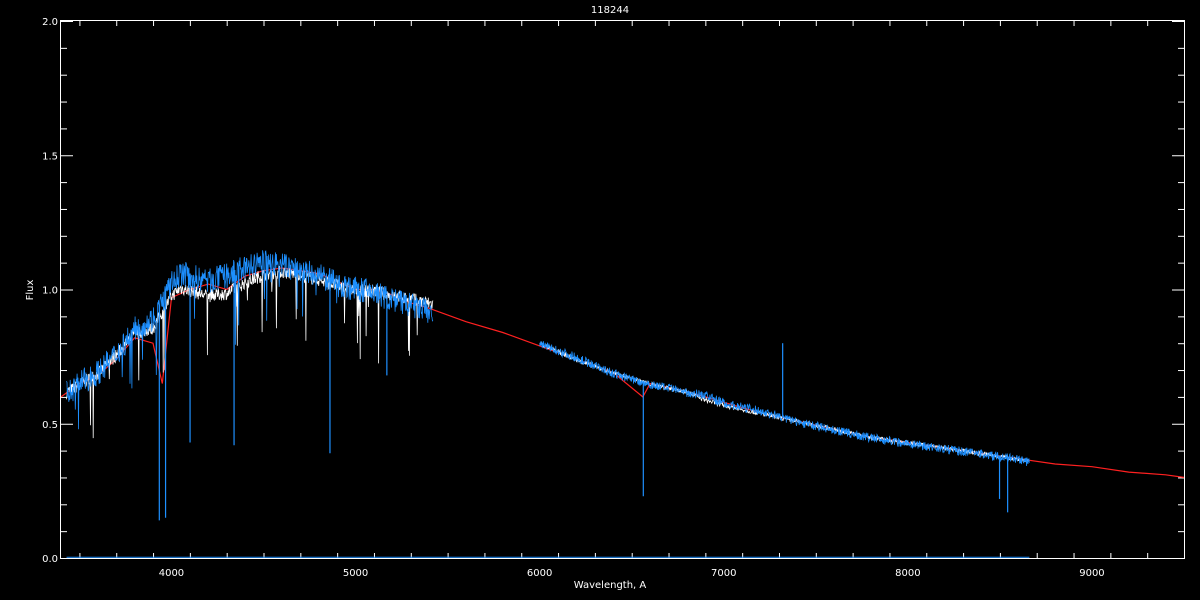  What do you see at coordinates (50, 291) in the screenshot?
I see `y-tick-label: 1.0` at bounding box center [50, 291].